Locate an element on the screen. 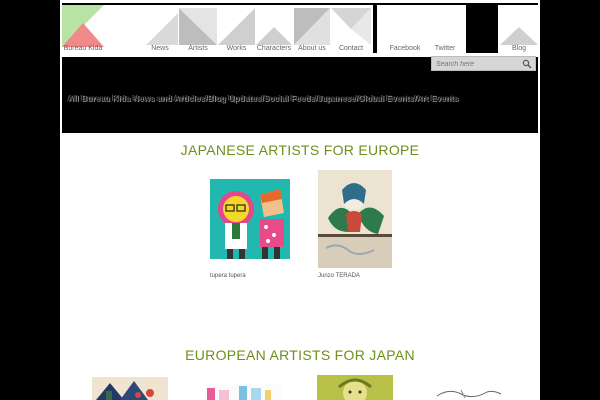 Image resolution: width=600 pixels, height=400 pixels. nav-blog: Blog is located at coordinates (519, 29).